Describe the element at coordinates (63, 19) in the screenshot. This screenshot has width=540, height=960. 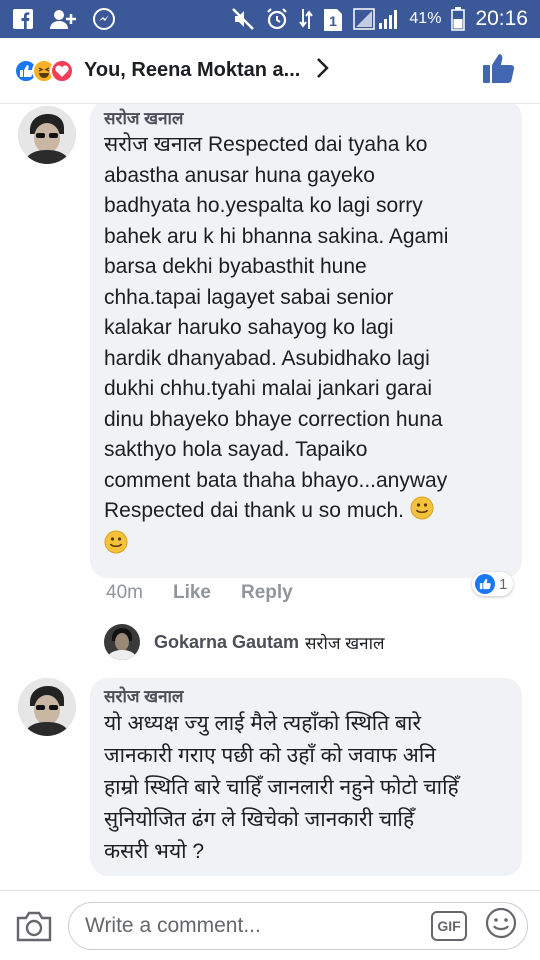
I see `add-friend-icon` at that location.